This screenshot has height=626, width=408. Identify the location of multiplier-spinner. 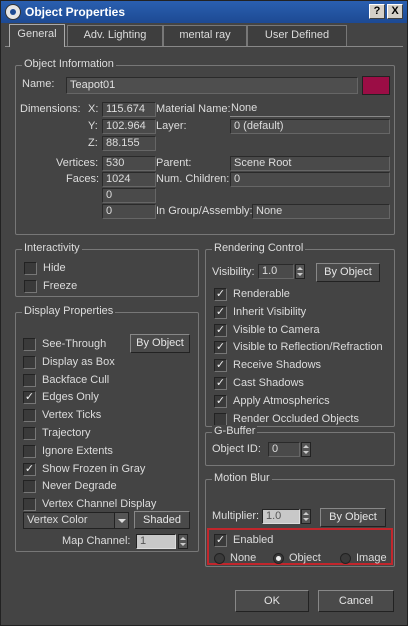
(306, 516).